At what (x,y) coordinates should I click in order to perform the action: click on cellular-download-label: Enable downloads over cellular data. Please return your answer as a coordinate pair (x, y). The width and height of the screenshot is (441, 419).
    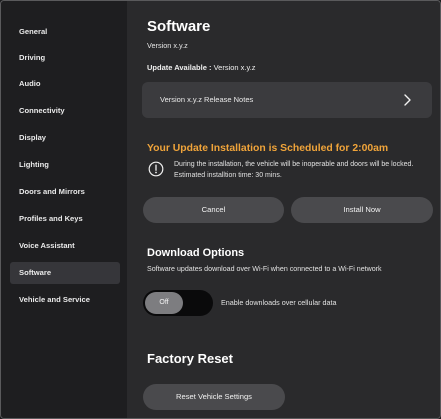
    Looking at the image, I should click on (279, 302).